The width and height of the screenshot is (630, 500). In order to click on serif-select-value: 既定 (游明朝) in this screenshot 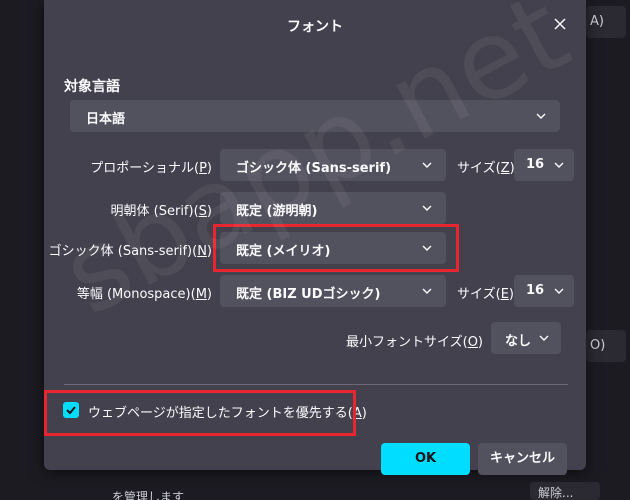, I will do `click(277, 211)`.